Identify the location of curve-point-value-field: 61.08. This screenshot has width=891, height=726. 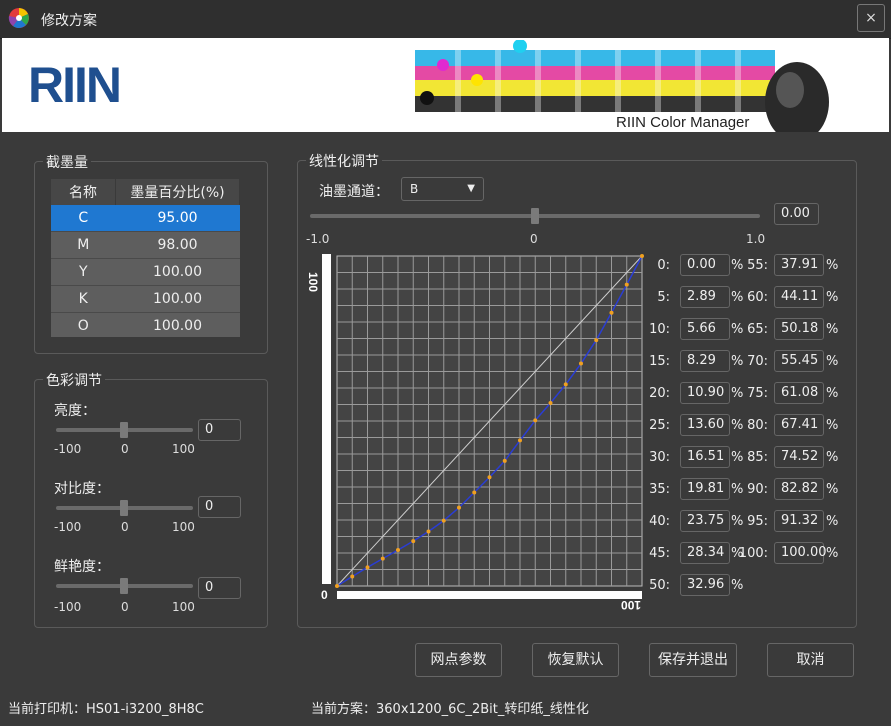
(799, 393).